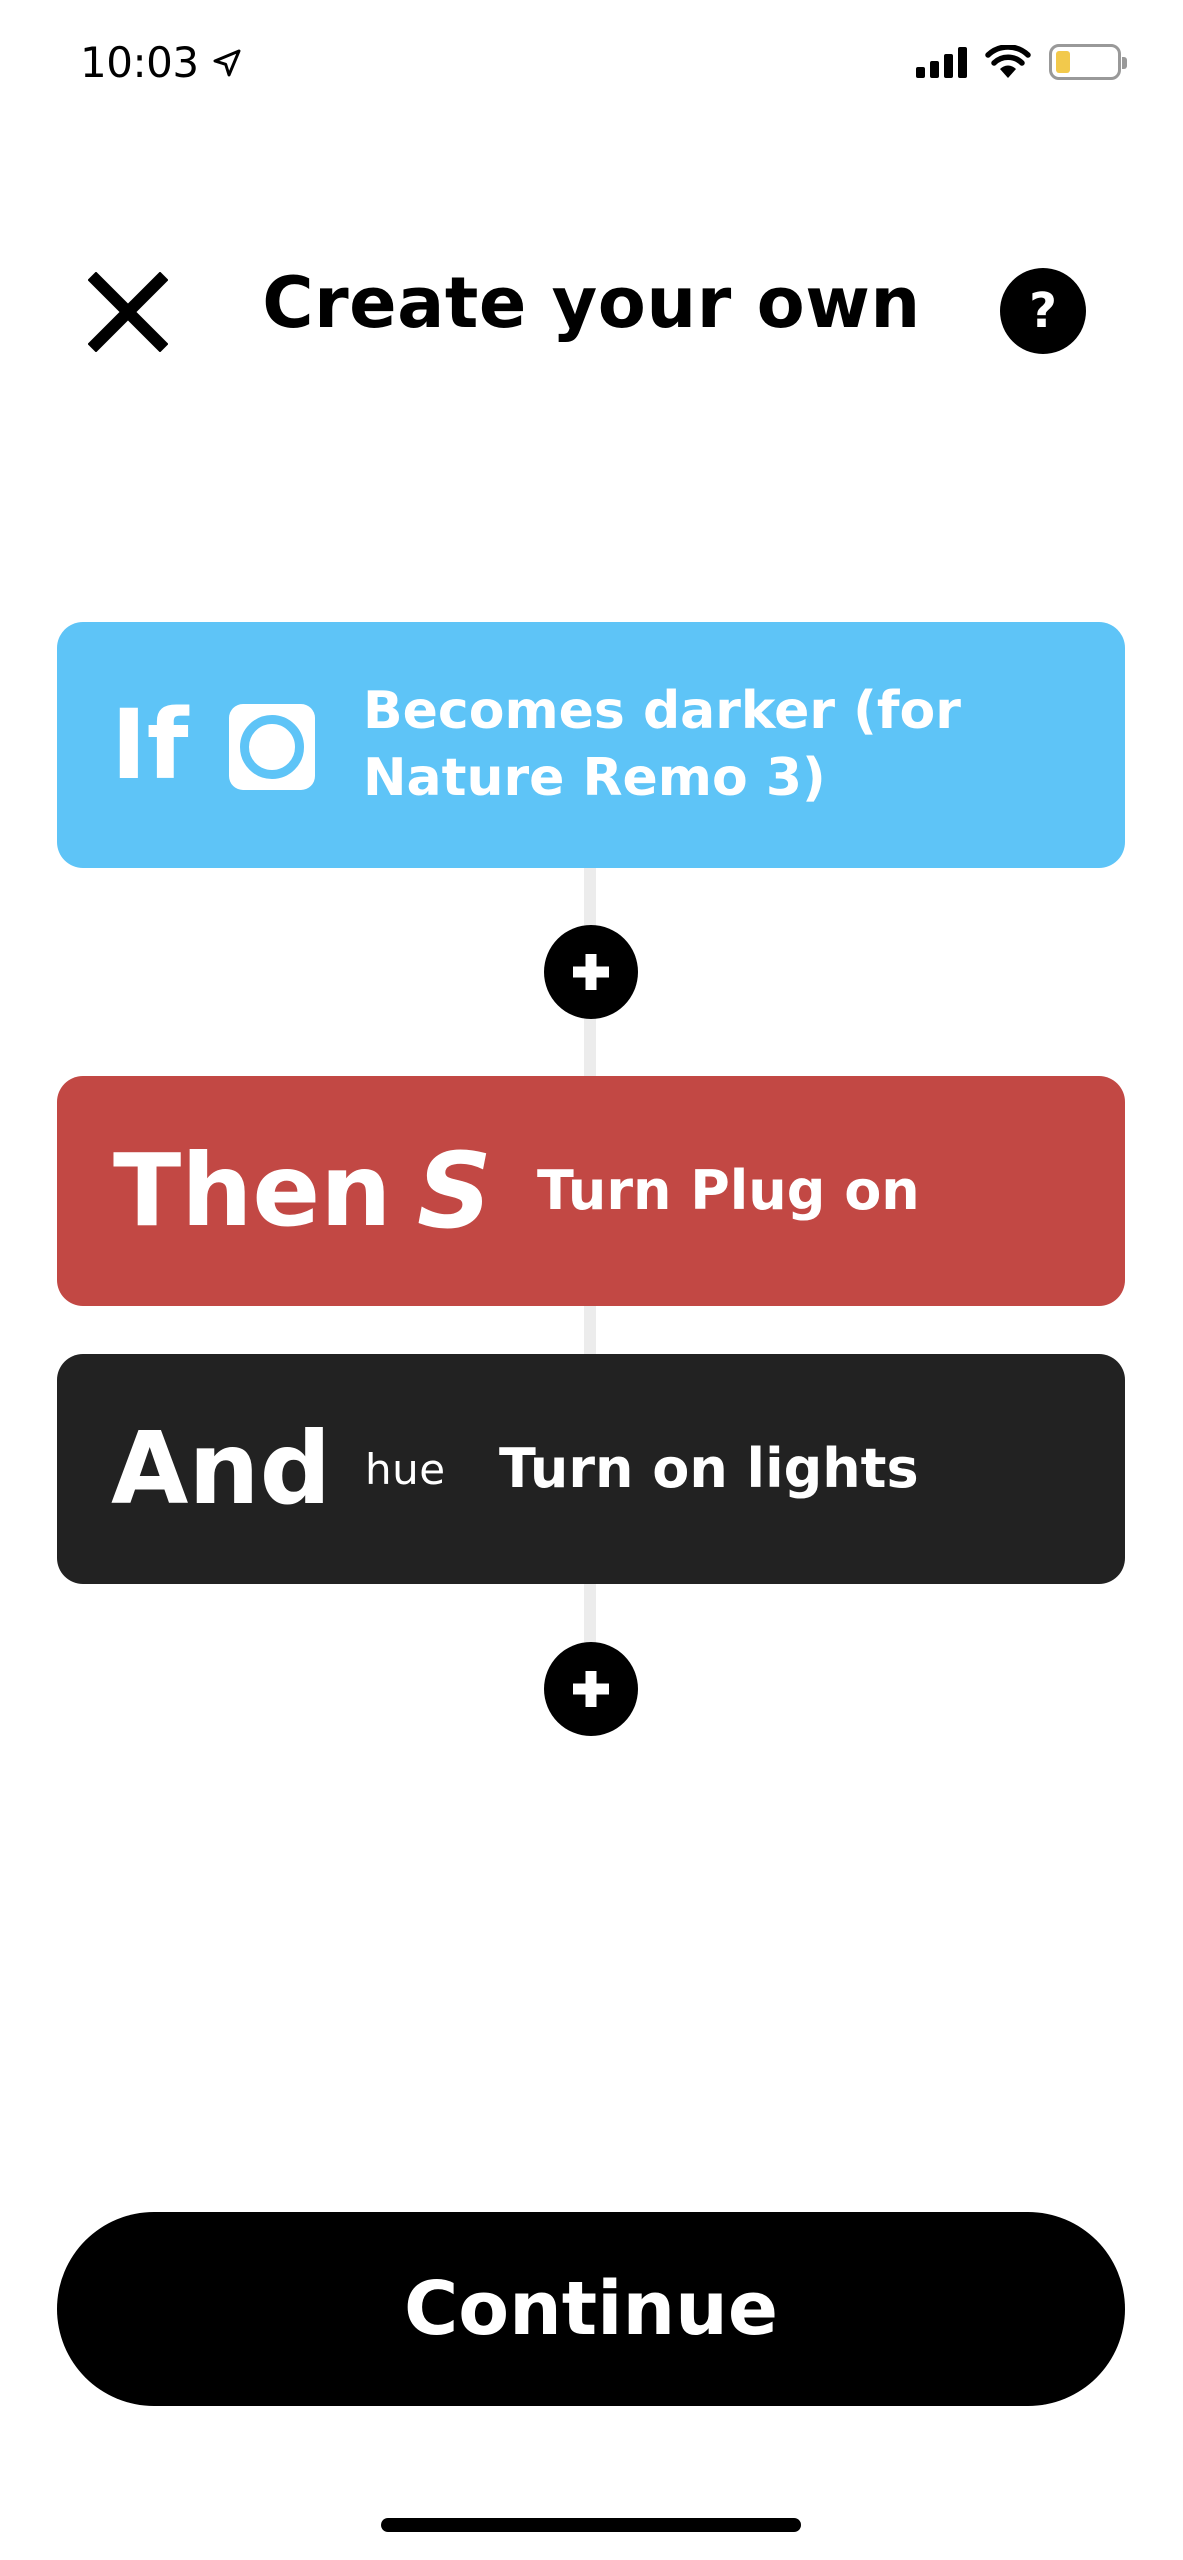 The width and height of the screenshot is (1183, 2560). What do you see at coordinates (591, 2309) in the screenshot?
I see `continue-button: Continue` at bounding box center [591, 2309].